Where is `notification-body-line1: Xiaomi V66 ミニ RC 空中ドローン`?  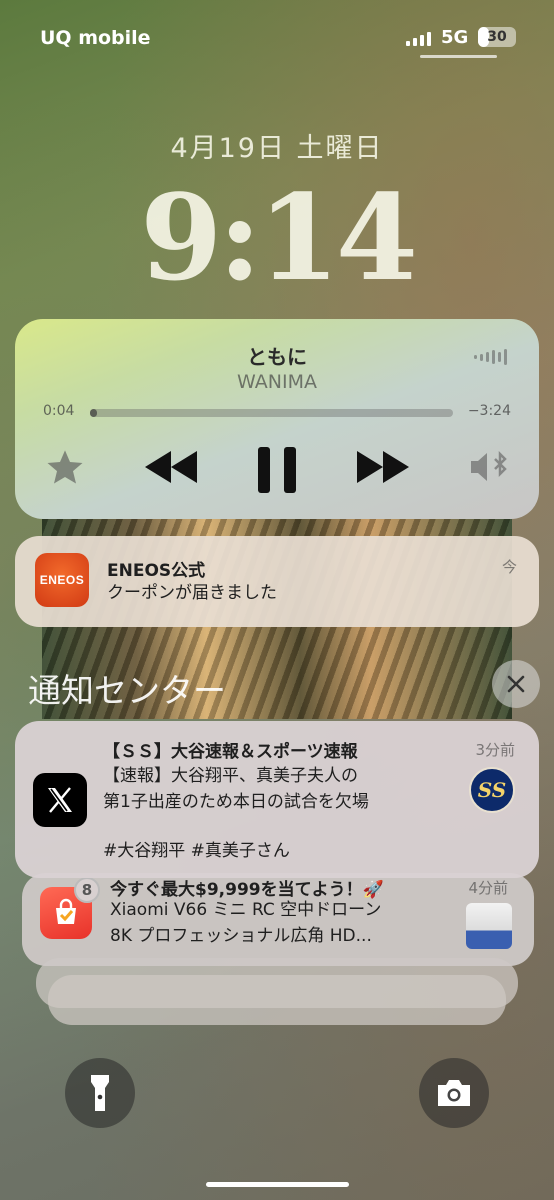
notification-body-line1: Xiaomi V66 ミニ RC 空中ドローン is located at coordinates (246, 910).